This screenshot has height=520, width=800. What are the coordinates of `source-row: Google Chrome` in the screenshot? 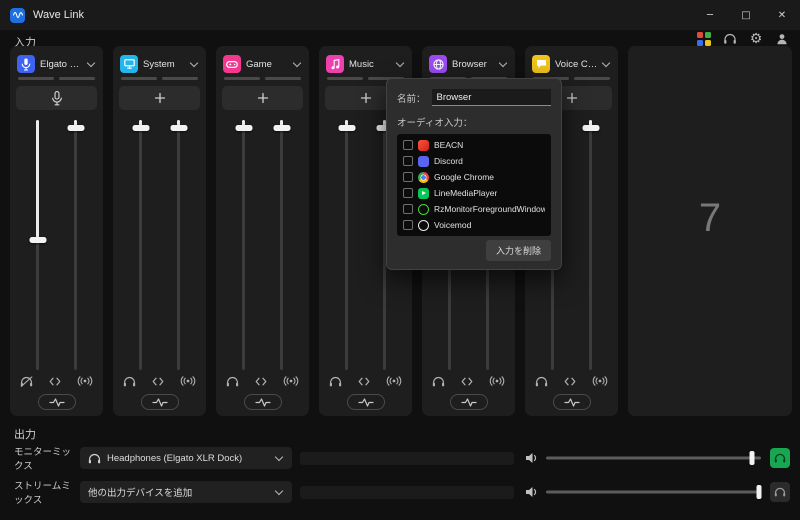 It's located at (474, 177).